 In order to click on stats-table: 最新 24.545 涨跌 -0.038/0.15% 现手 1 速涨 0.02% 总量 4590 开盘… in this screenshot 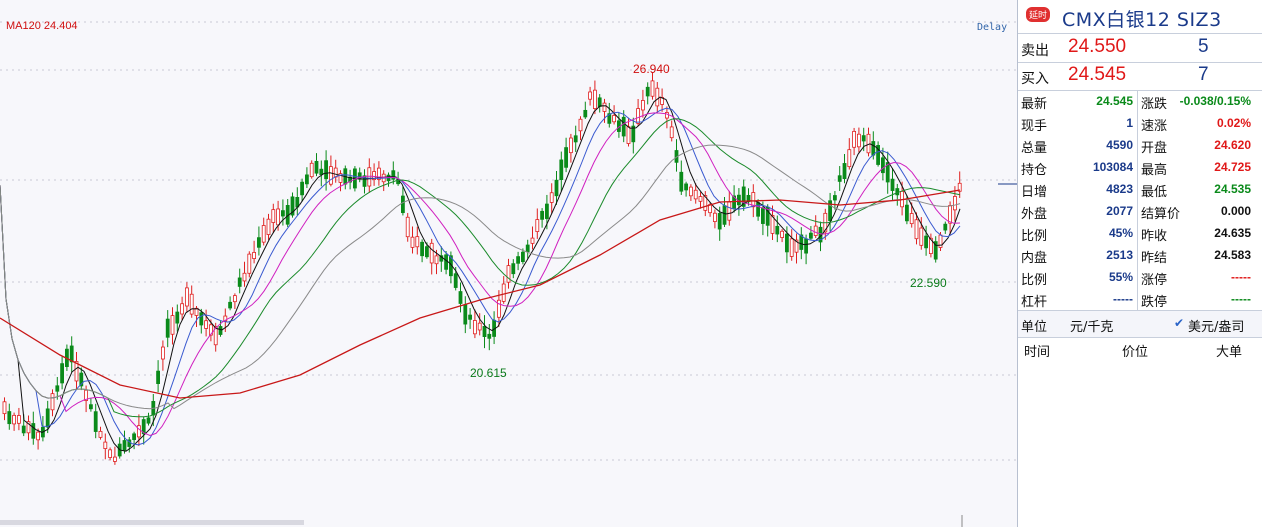, I will do `click(1140, 200)`.